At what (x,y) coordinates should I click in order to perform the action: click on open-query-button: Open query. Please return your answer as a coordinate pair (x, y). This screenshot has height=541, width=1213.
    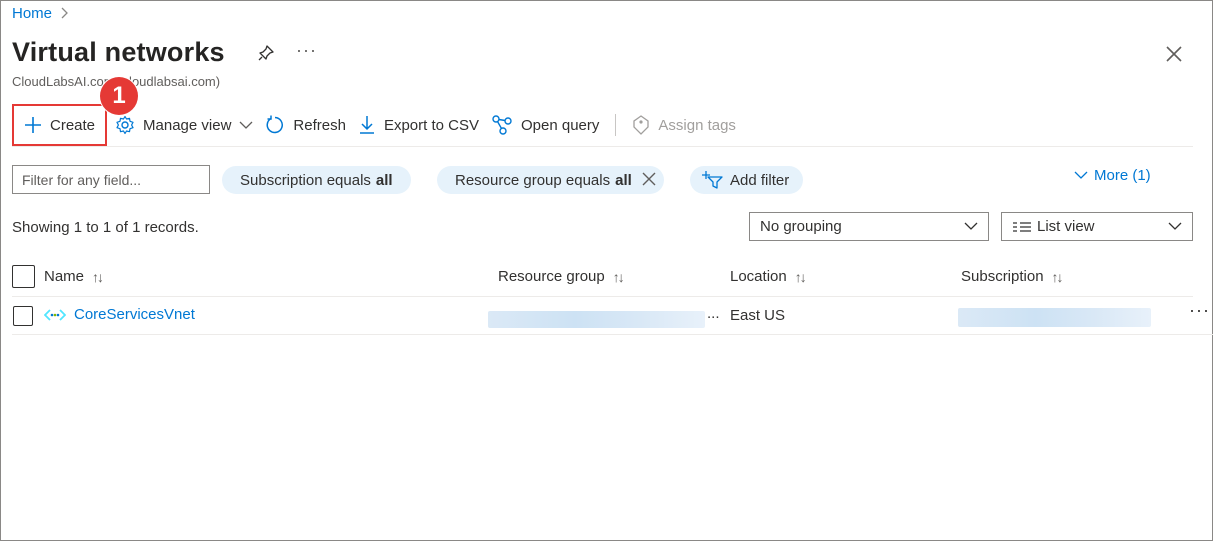
    Looking at the image, I should click on (545, 125).